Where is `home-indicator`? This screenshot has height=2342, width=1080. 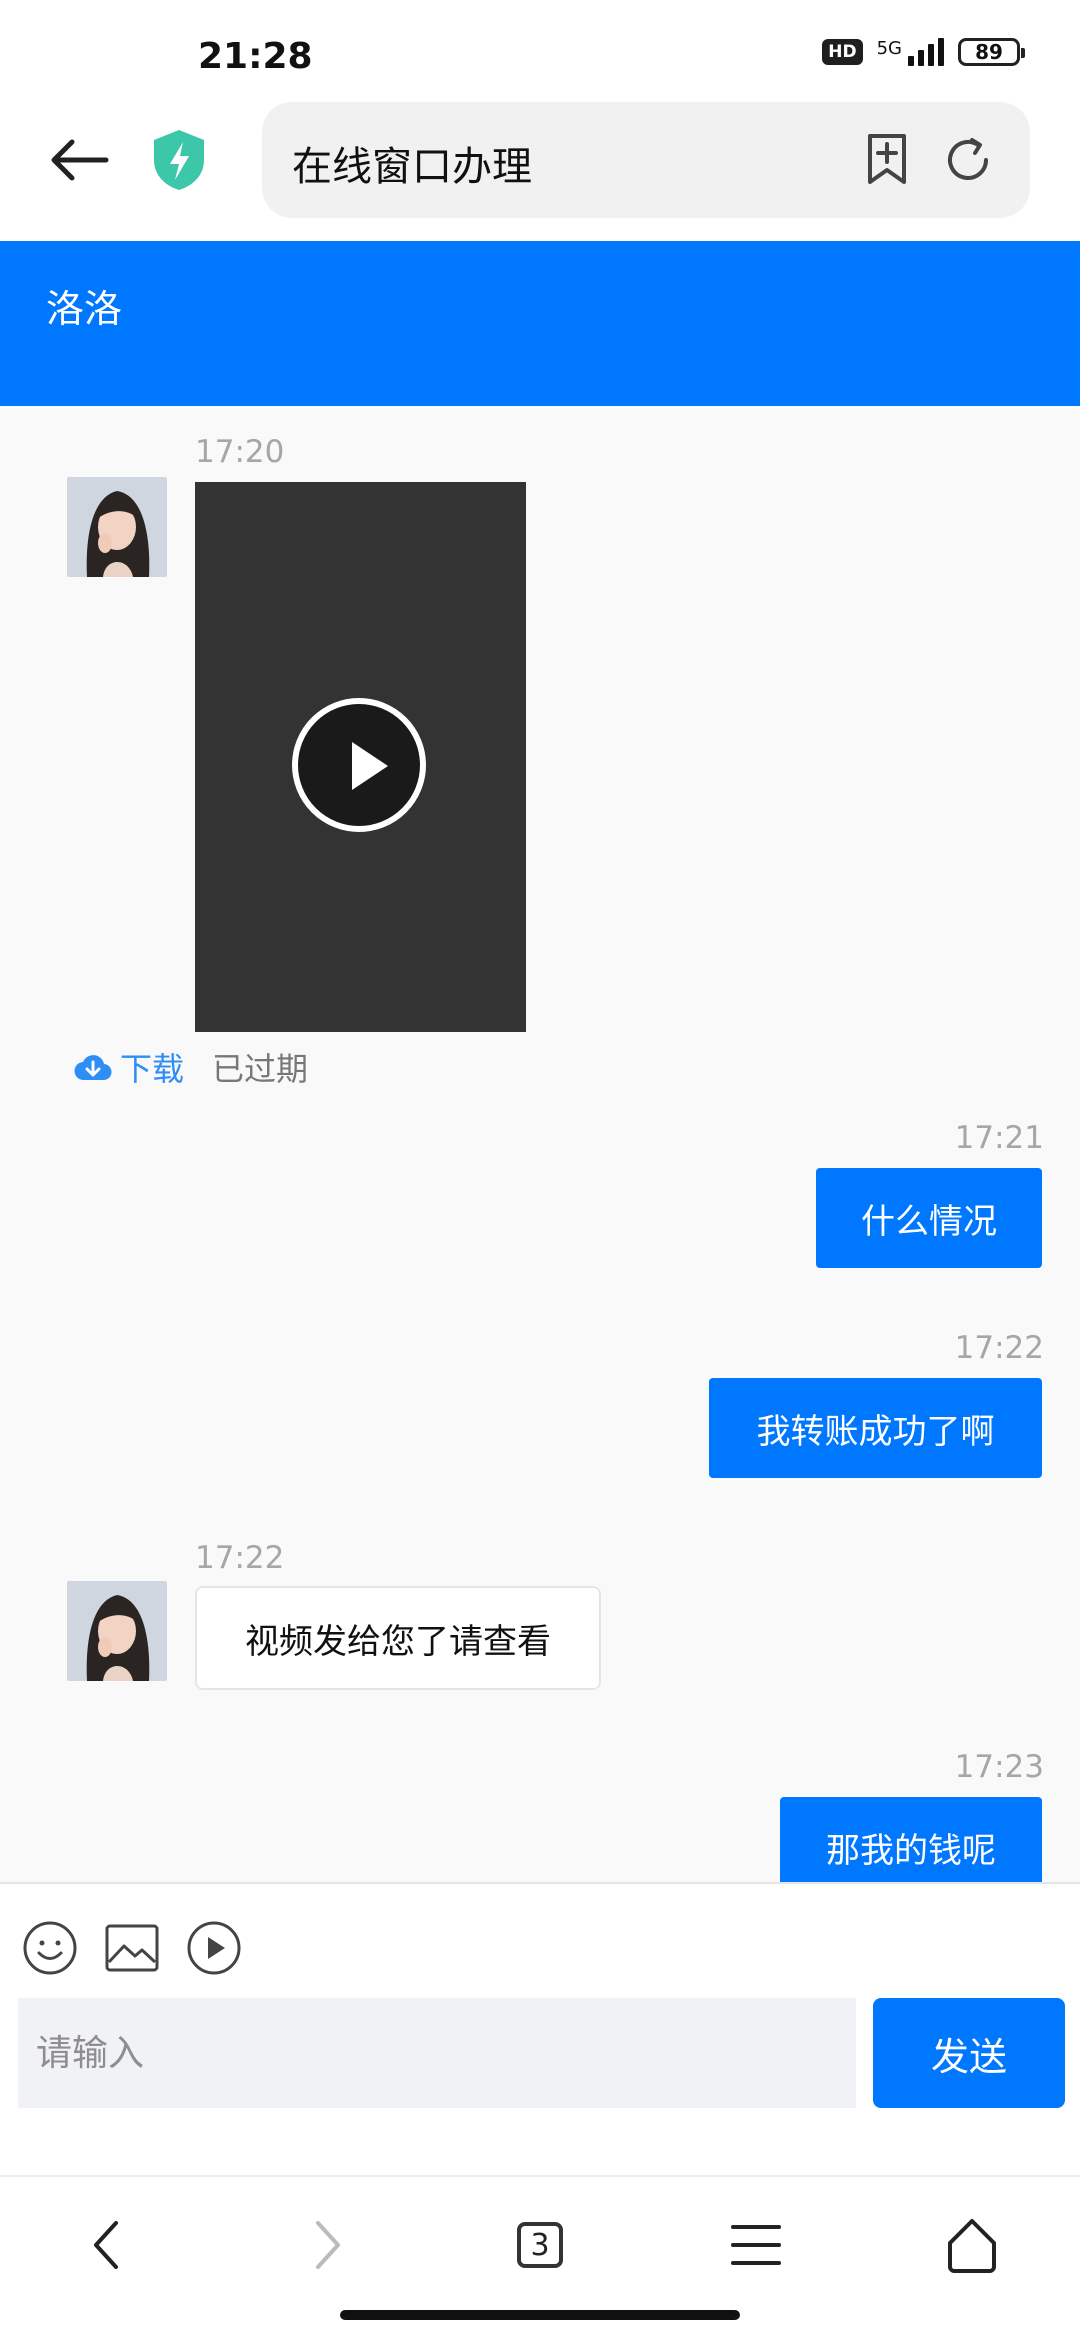
home-indicator is located at coordinates (540, 2315).